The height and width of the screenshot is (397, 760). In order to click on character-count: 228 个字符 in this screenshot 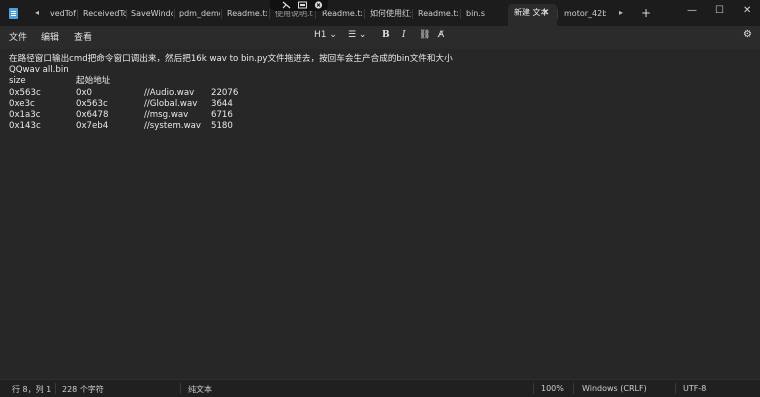, I will do `click(83, 389)`.